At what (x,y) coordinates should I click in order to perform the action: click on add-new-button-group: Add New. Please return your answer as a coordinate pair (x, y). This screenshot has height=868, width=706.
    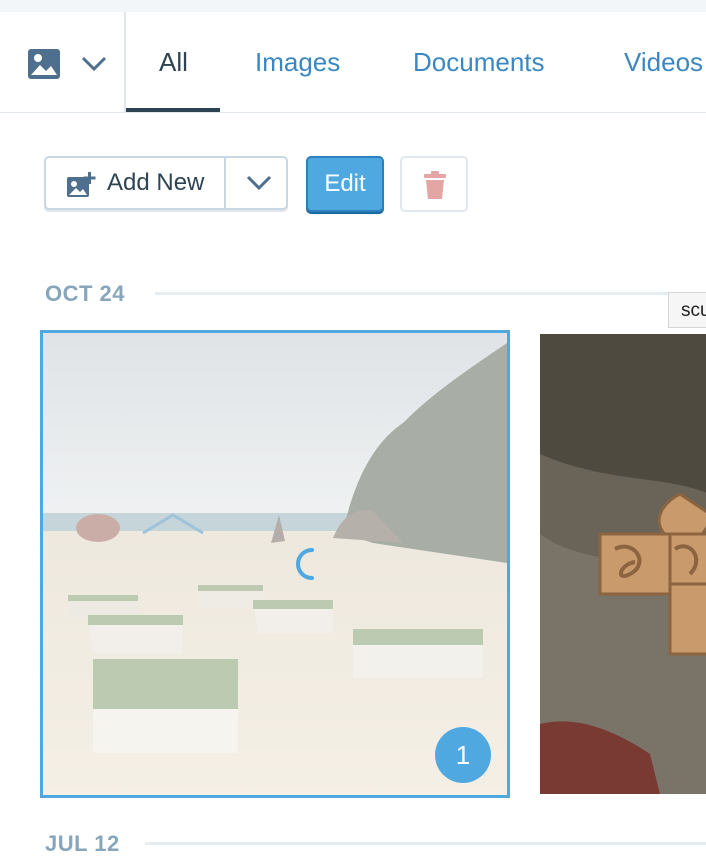
    Looking at the image, I should click on (166, 183).